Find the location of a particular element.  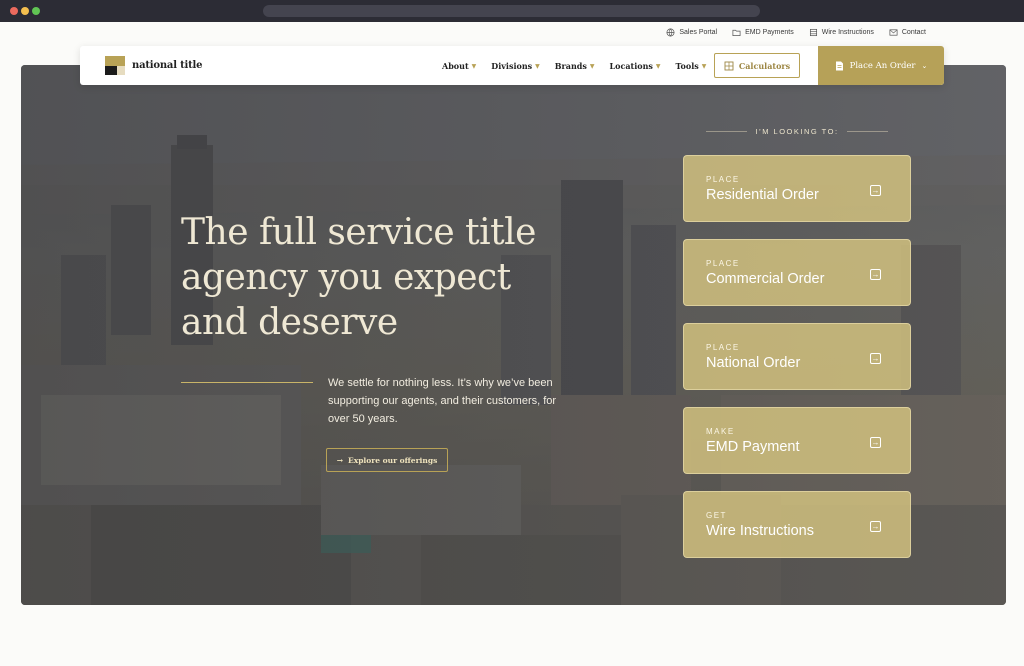

looking-to-label: I’M LOOKING TO: is located at coordinates (797, 131).